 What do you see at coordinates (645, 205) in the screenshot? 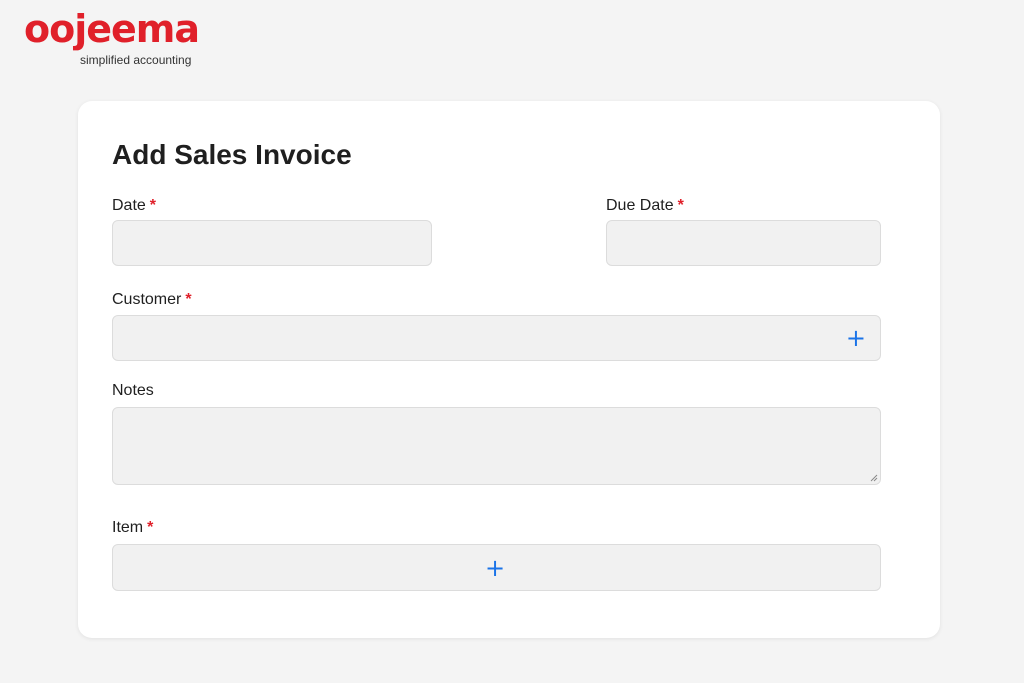
I see `due-date-label: Due Date *` at bounding box center [645, 205].